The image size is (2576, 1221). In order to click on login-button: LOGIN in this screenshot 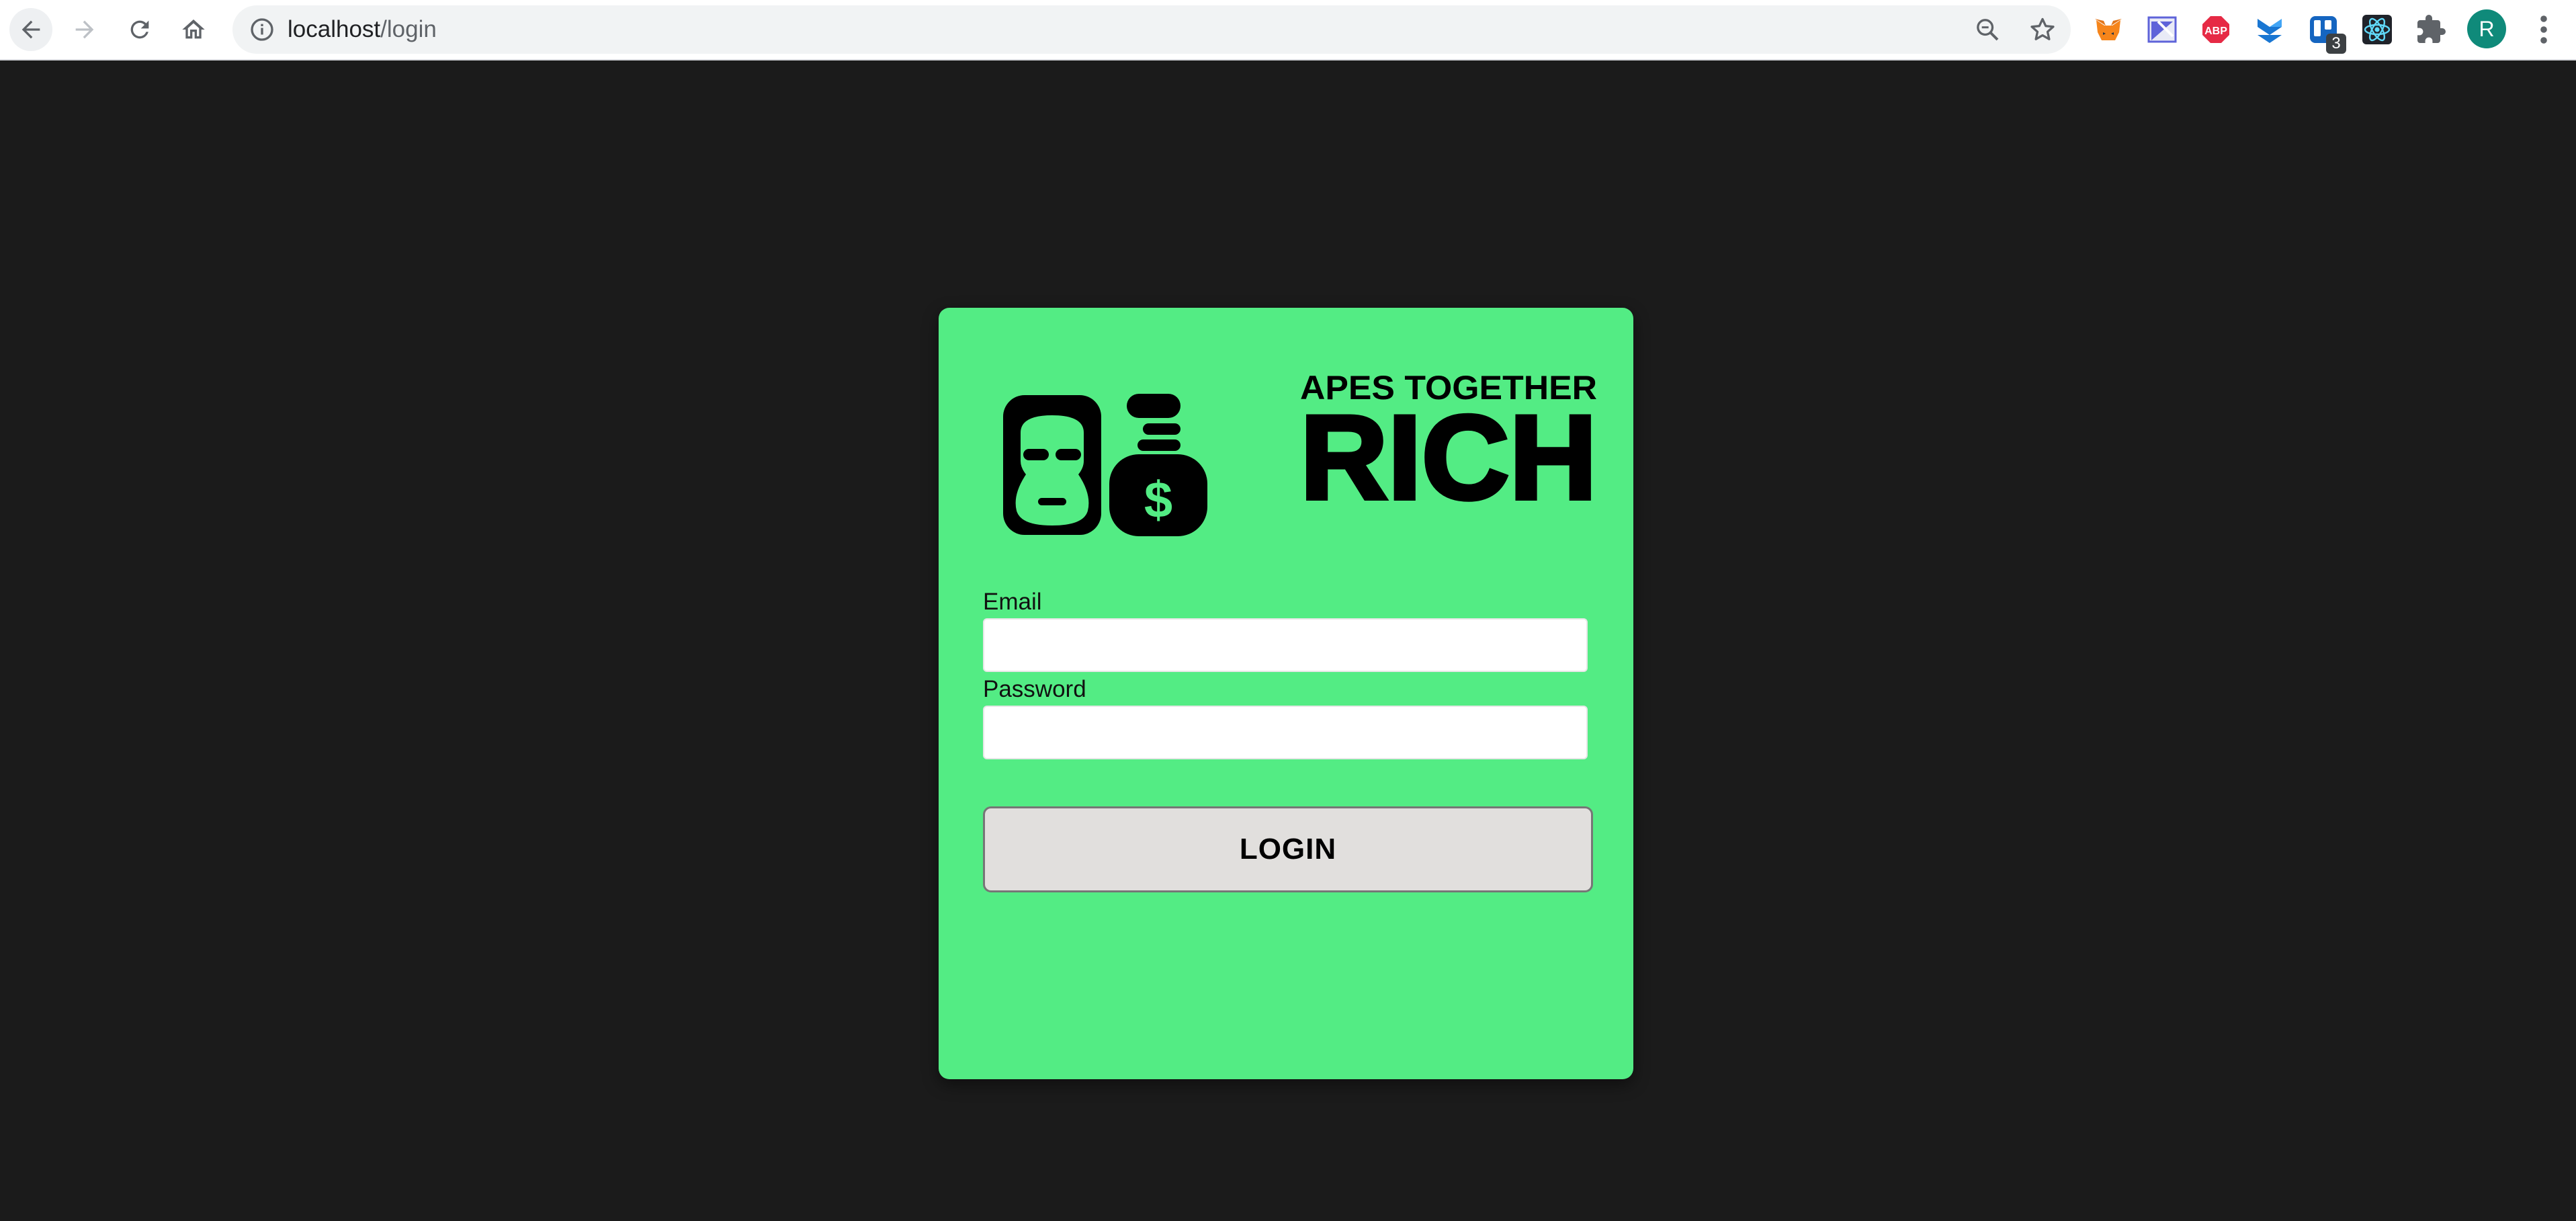, I will do `click(1288, 849)`.